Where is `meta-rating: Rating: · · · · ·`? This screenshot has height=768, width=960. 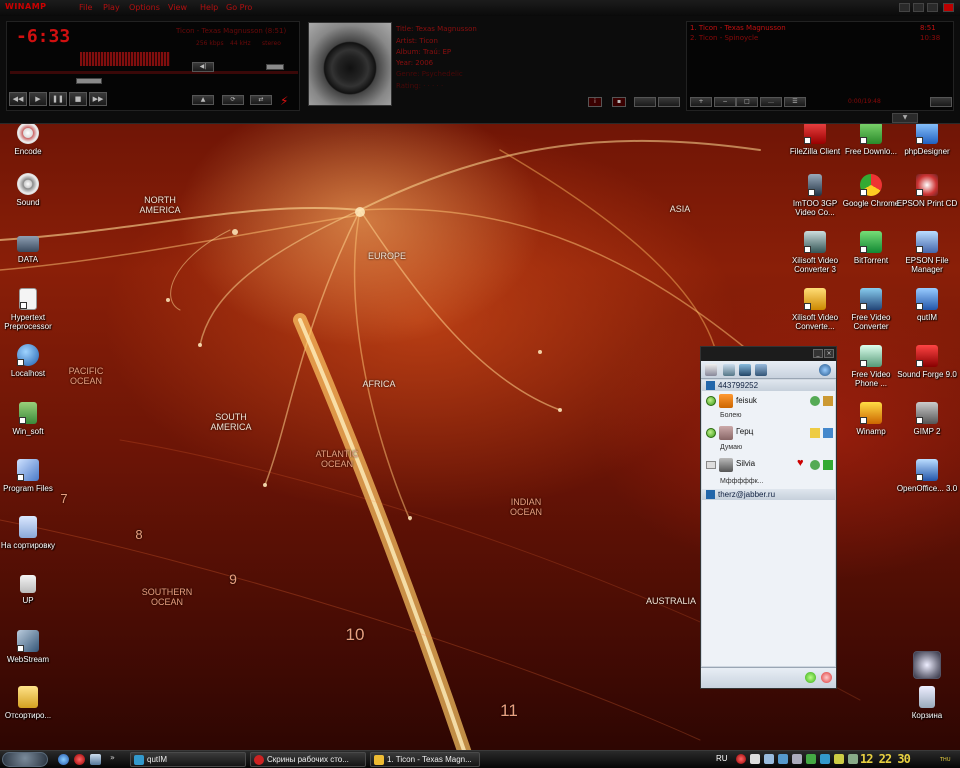 meta-rating: Rating: · · · · · is located at coordinates (419, 86).